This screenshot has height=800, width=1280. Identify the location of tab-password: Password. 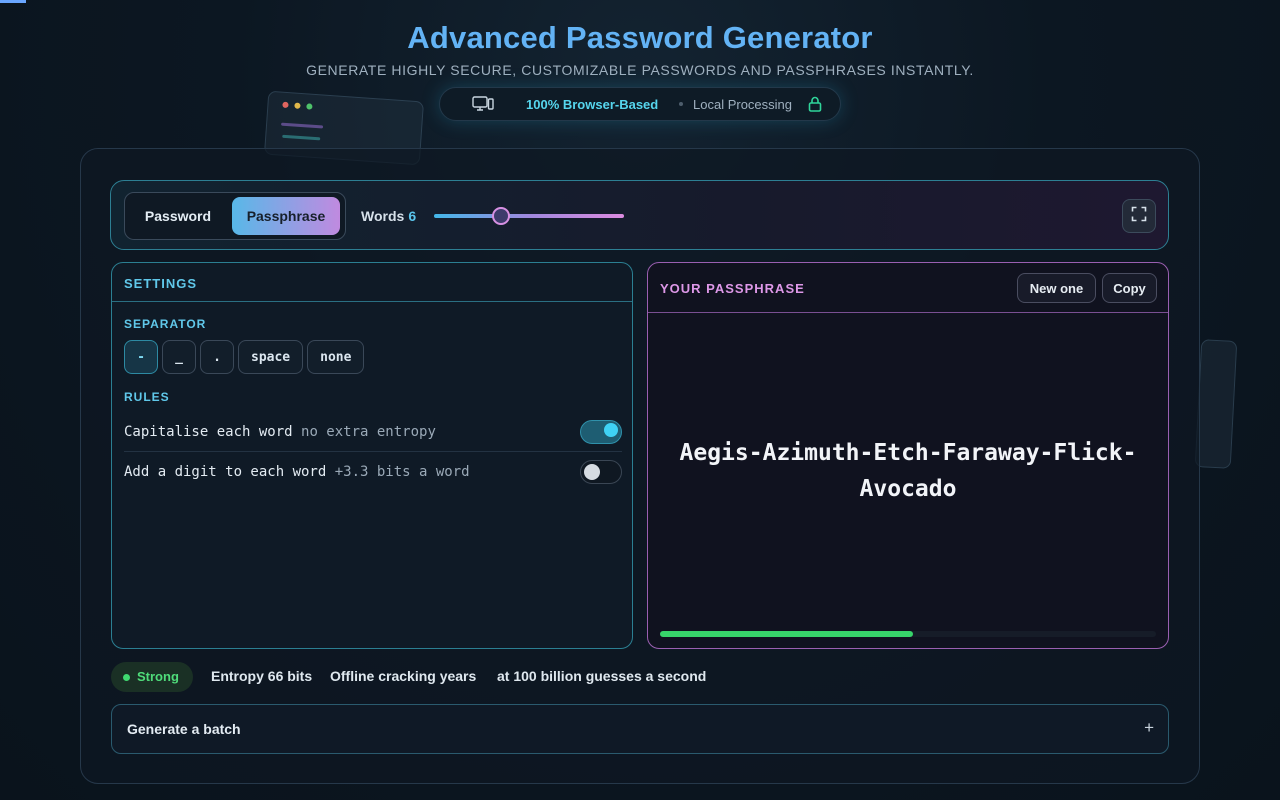
(178, 216).